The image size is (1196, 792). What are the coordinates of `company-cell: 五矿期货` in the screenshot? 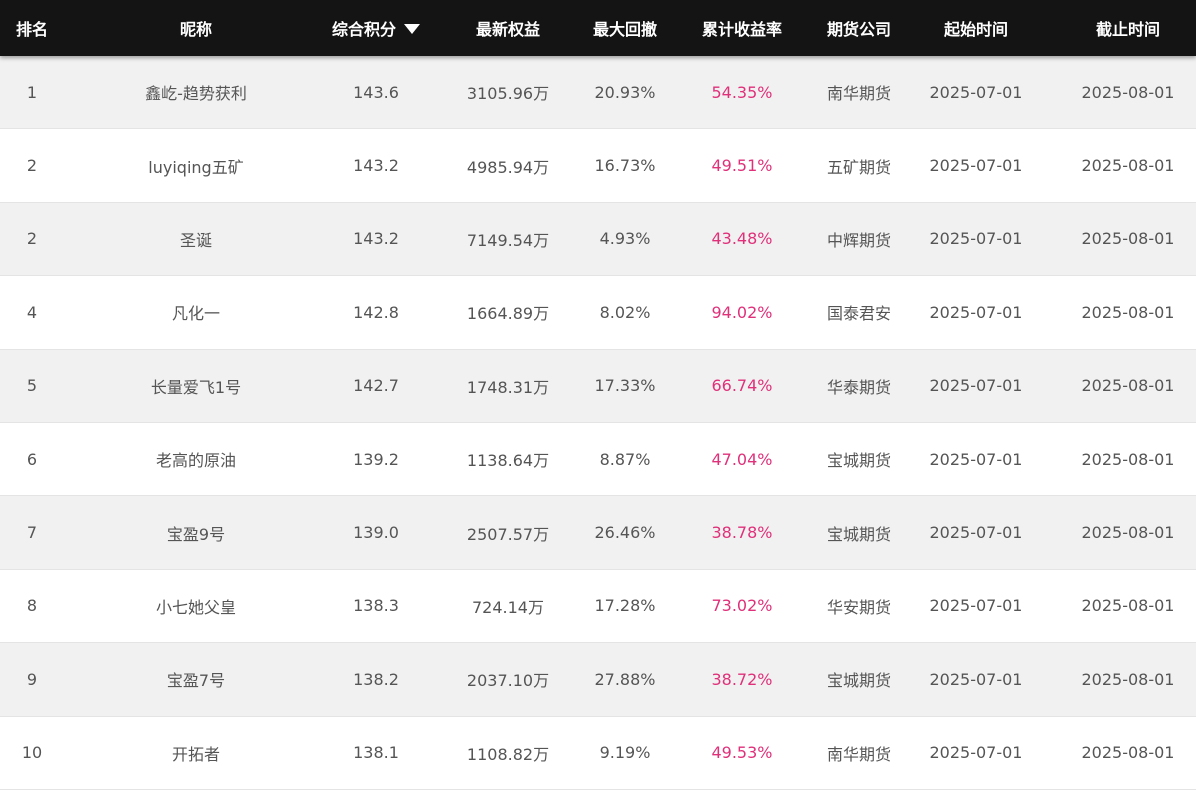 It's located at (858, 167).